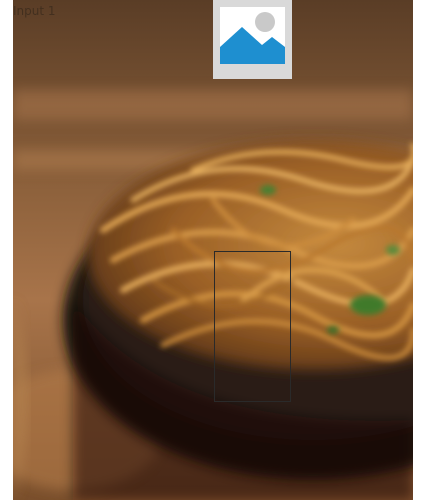 The height and width of the screenshot is (500, 425). What do you see at coordinates (34, 11) in the screenshot?
I see `input-label: Input 1` at bounding box center [34, 11].